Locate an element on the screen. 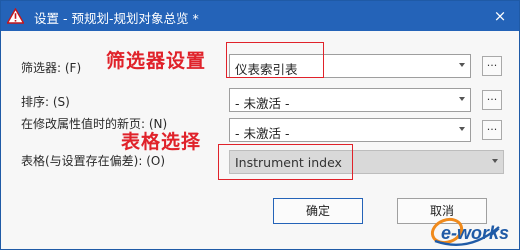 This screenshot has height=250, width=520. sort-label: 排序: (S) is located at coordinates (45, 102).